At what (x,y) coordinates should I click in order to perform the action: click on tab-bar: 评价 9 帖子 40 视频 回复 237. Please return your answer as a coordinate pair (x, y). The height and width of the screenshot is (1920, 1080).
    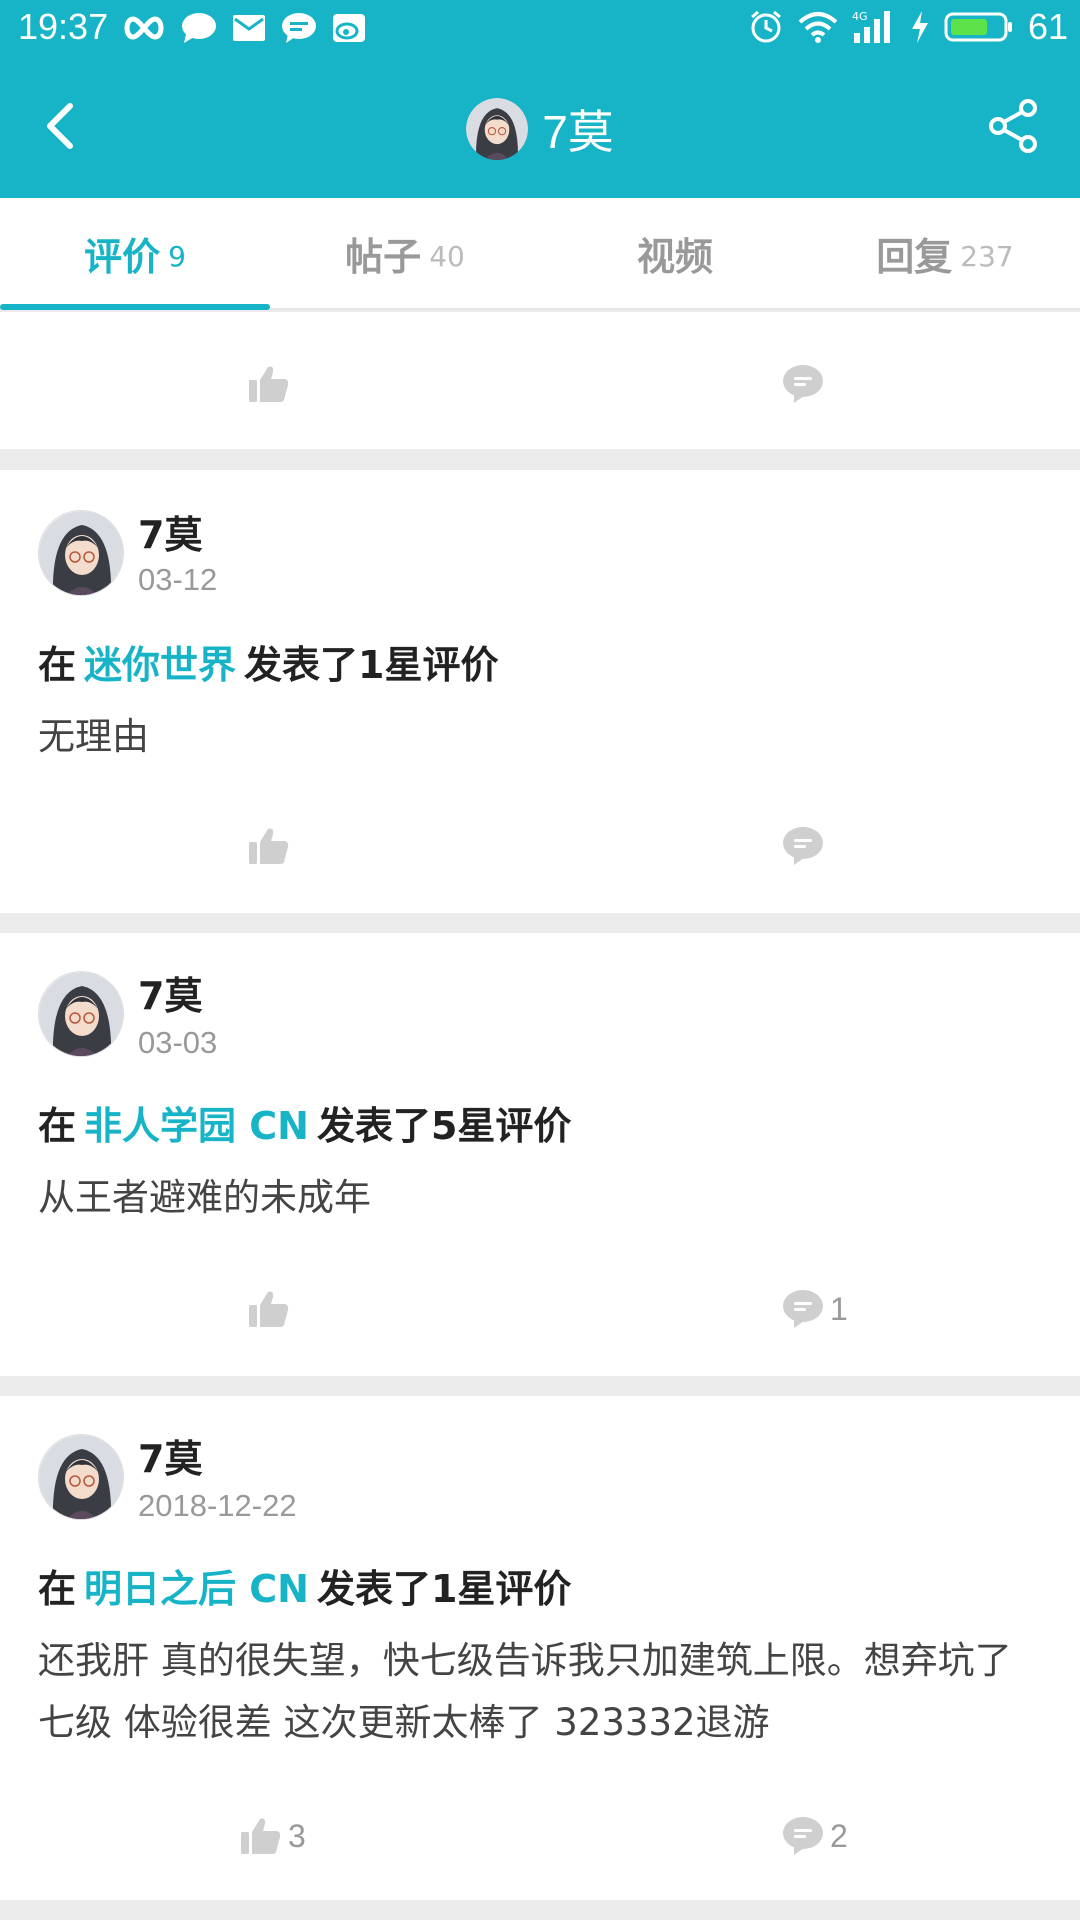
    Looking at the image, I should click on (540, 254).